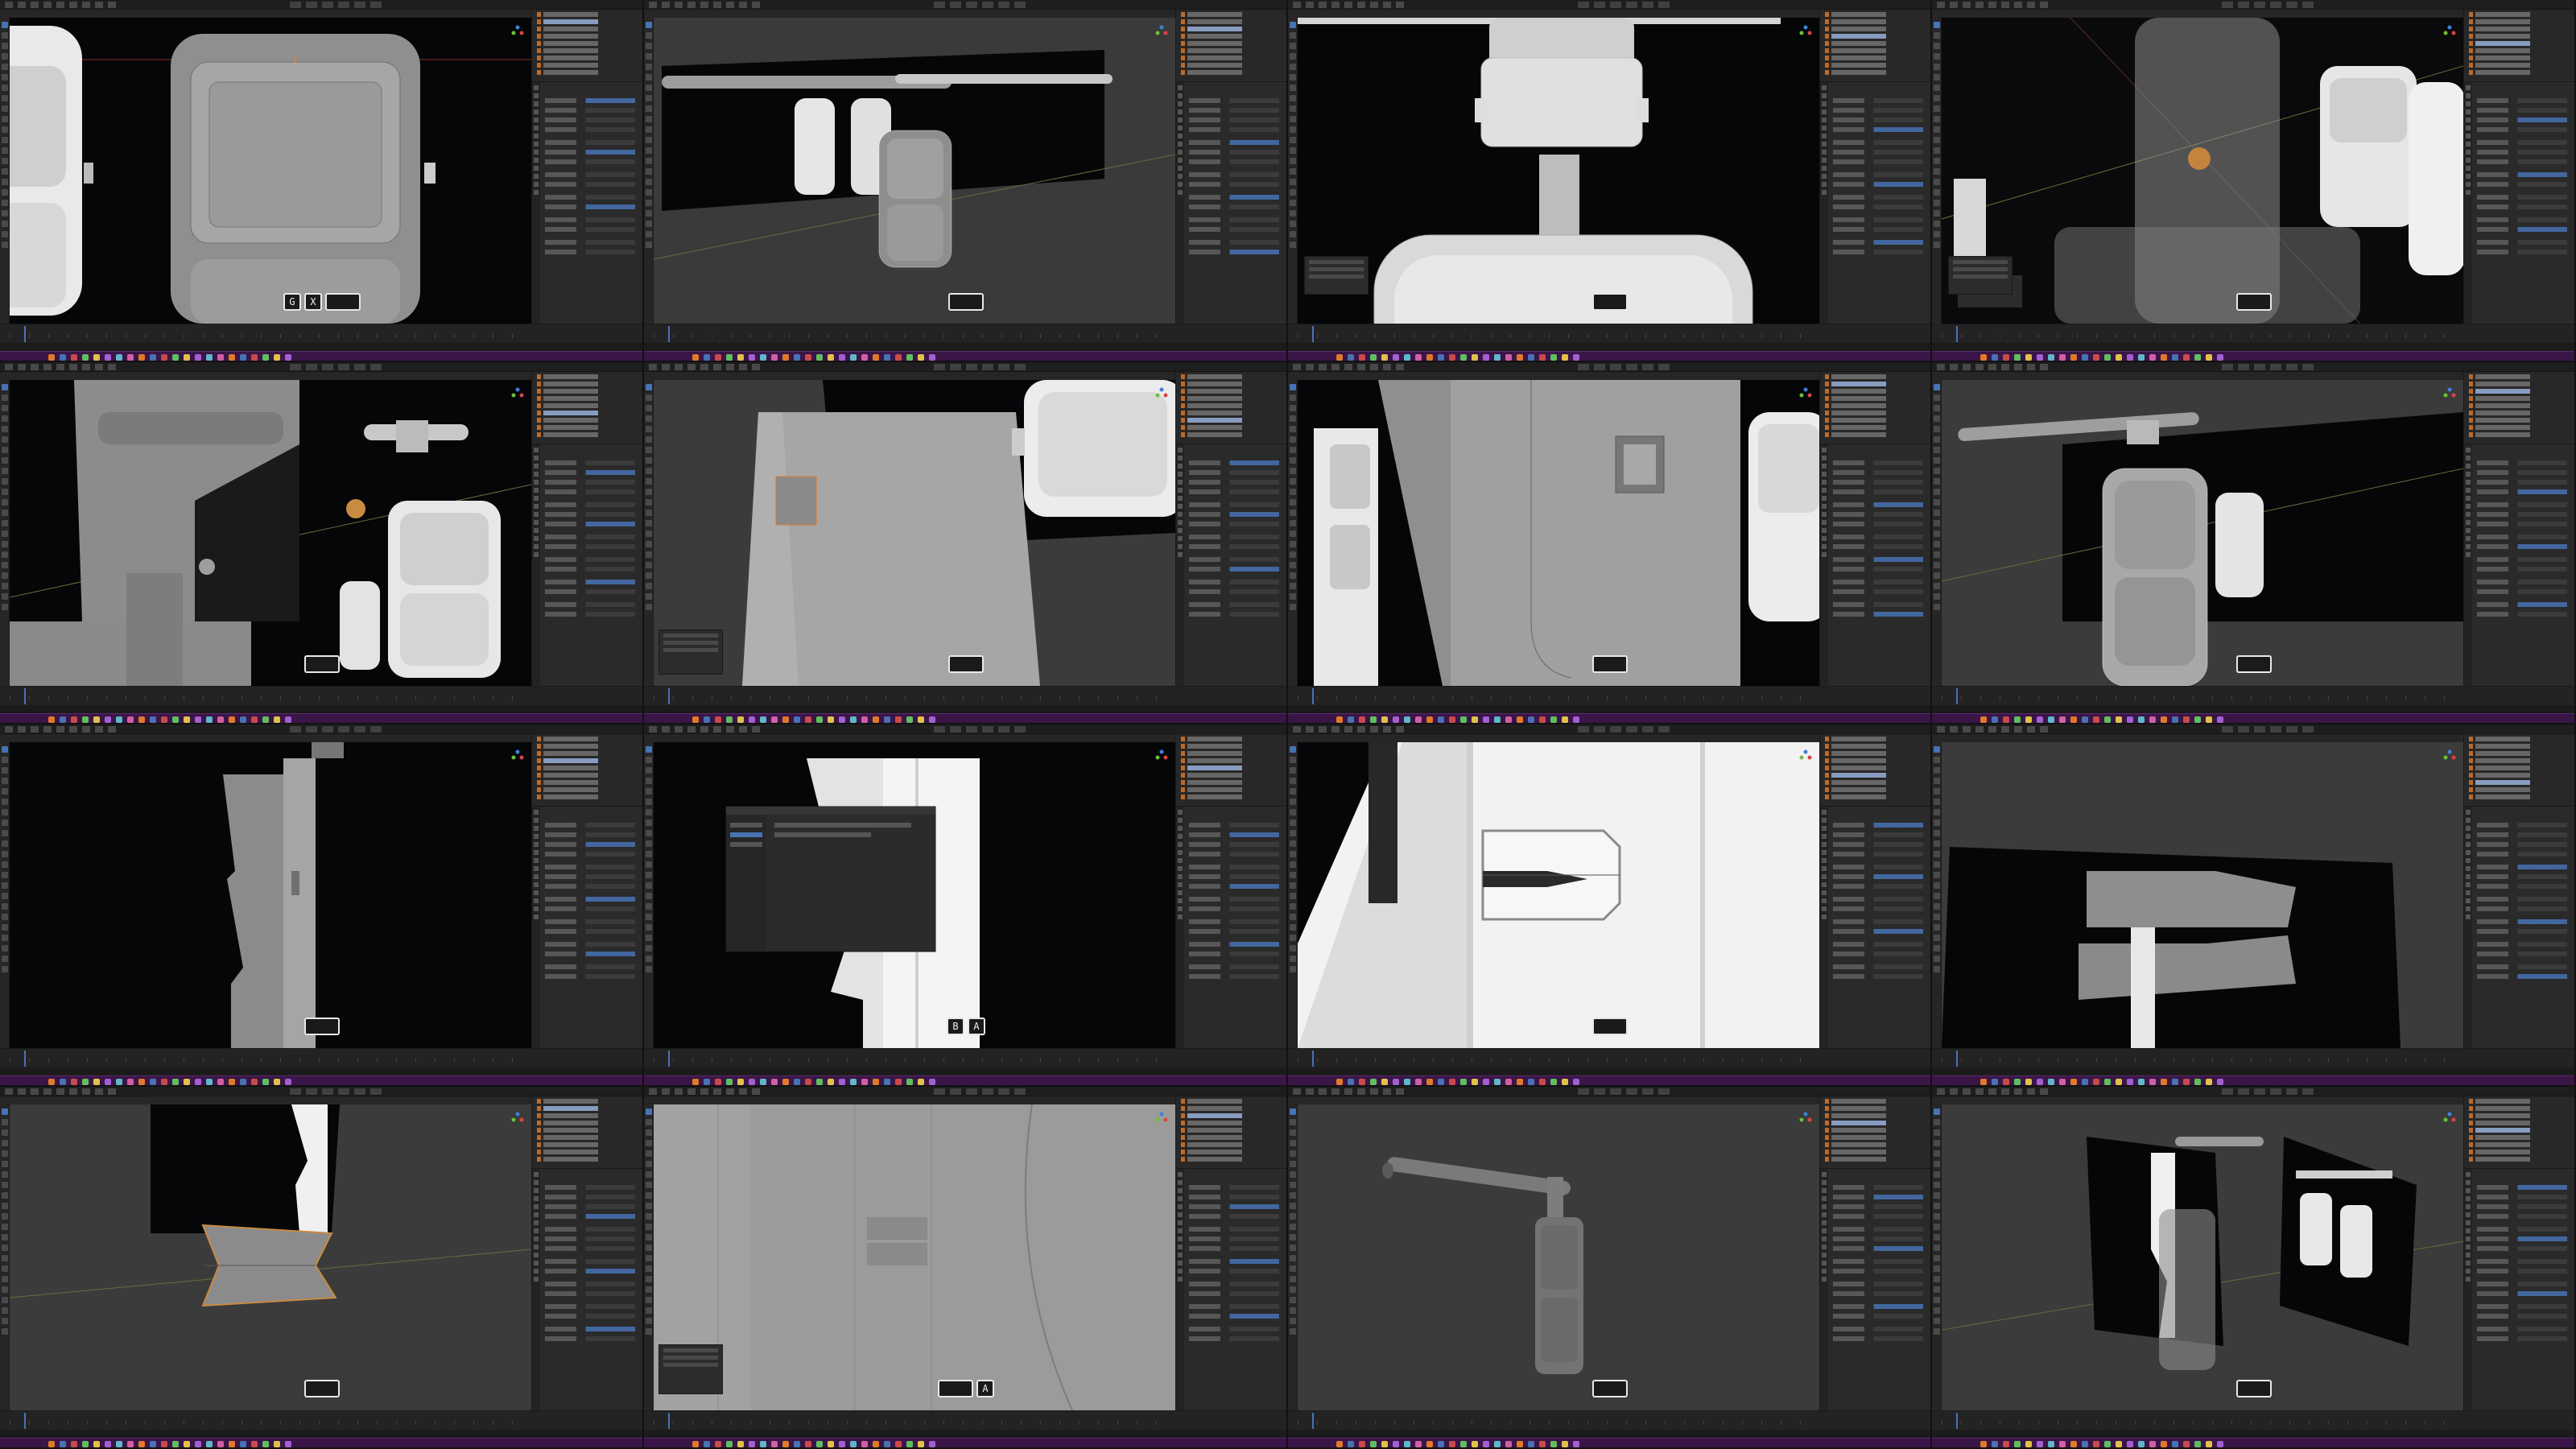 The image size is (2576, 1449). Describe the element at coordinates (25, 696) in the screenshot. I see `playhead` at that location.